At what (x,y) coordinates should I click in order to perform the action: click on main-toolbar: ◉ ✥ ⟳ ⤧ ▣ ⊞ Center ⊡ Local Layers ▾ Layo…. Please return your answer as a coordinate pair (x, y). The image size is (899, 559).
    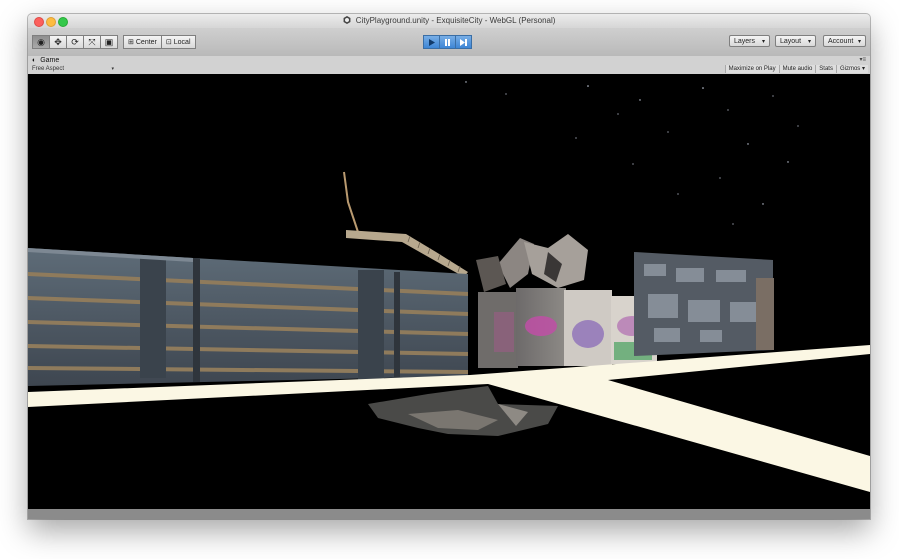
    Looking at the image, I should click on (449, 42).